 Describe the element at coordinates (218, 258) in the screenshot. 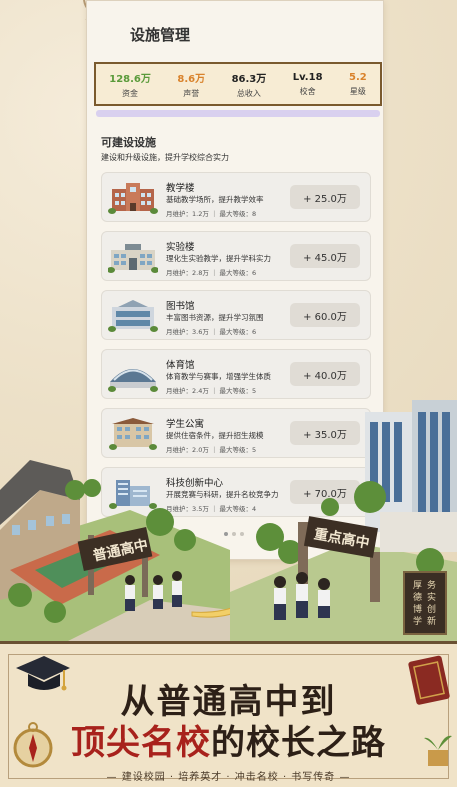

I see `facility-desc: 理化生实验教学，提升学科实力` at that location.